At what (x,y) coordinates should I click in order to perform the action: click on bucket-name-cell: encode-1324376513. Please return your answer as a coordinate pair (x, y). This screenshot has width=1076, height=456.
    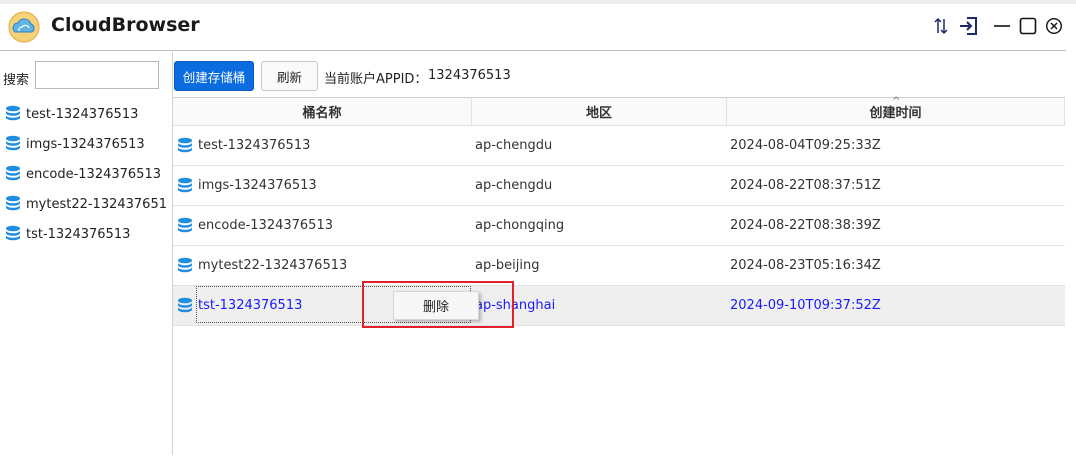
    Looking at the image, I should click on (255, 225).